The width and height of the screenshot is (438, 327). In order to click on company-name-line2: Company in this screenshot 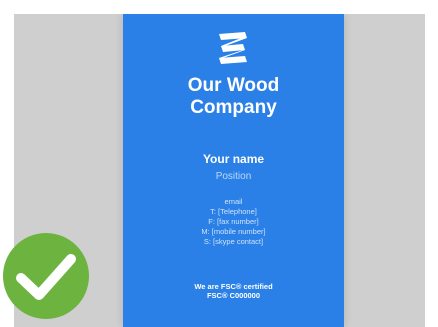, I will do `click(233, 107)`.